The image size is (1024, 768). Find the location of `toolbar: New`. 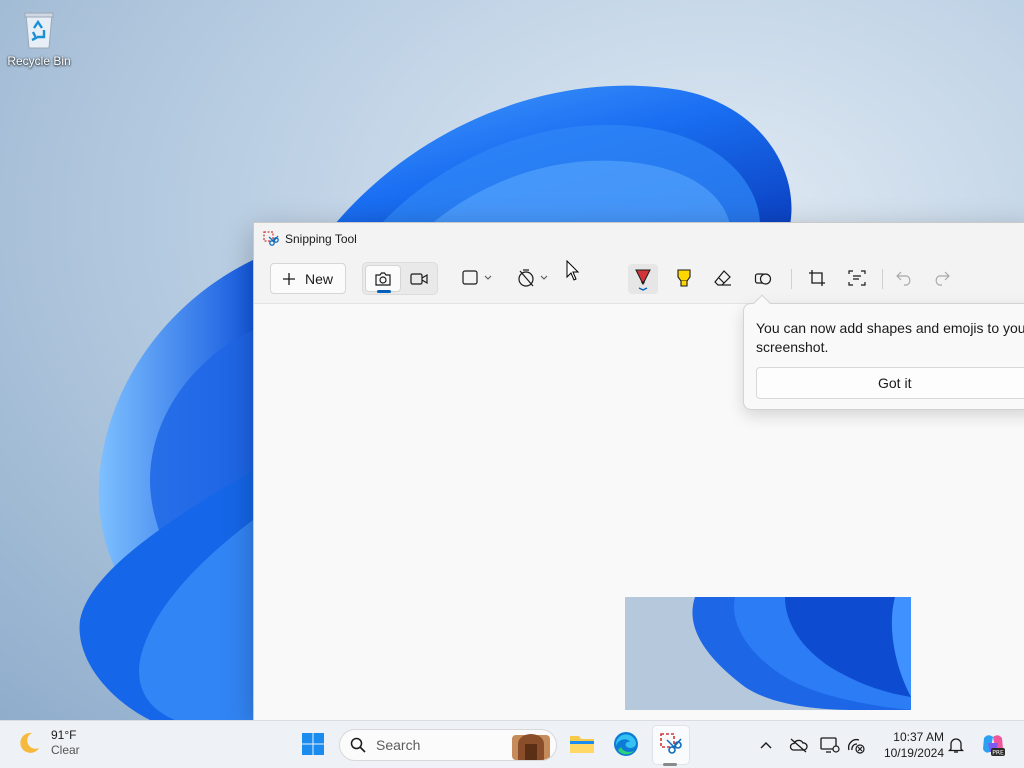

toolbar: New is located at coordinates (639, 279).